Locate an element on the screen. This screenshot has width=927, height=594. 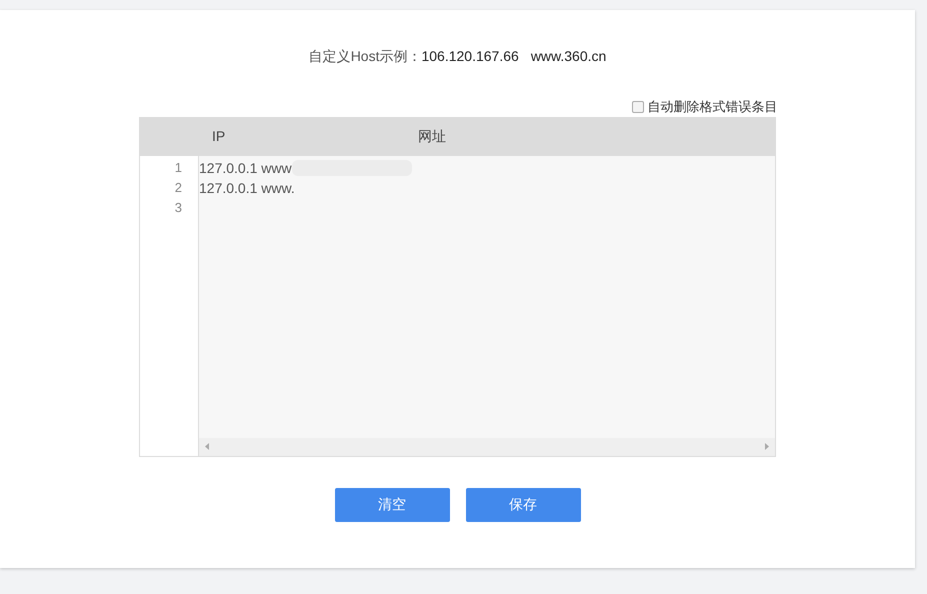
example-ip: 106.120.167.66 is located at coordinates (470, 56).